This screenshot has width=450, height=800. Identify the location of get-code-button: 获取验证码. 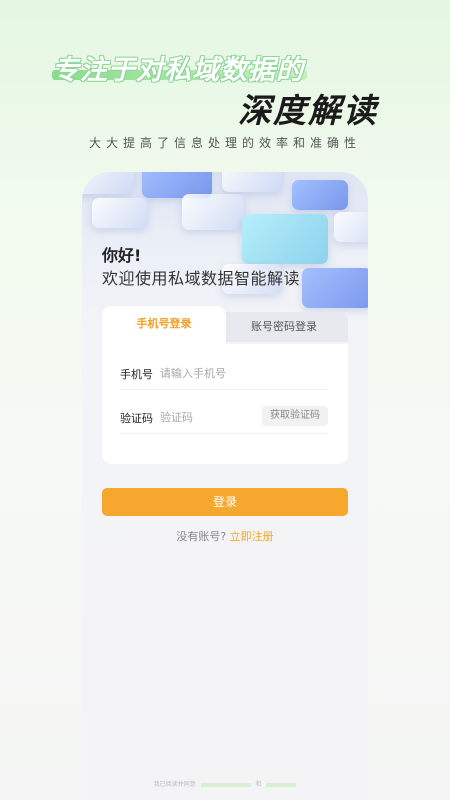
(295, 416).